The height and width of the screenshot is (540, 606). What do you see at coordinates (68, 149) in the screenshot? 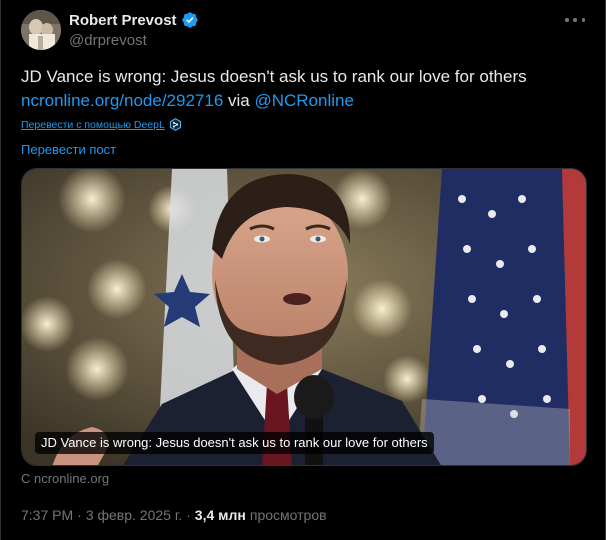
I see `translate-post-button: Перевести пост` at bounding box center [68, 149].